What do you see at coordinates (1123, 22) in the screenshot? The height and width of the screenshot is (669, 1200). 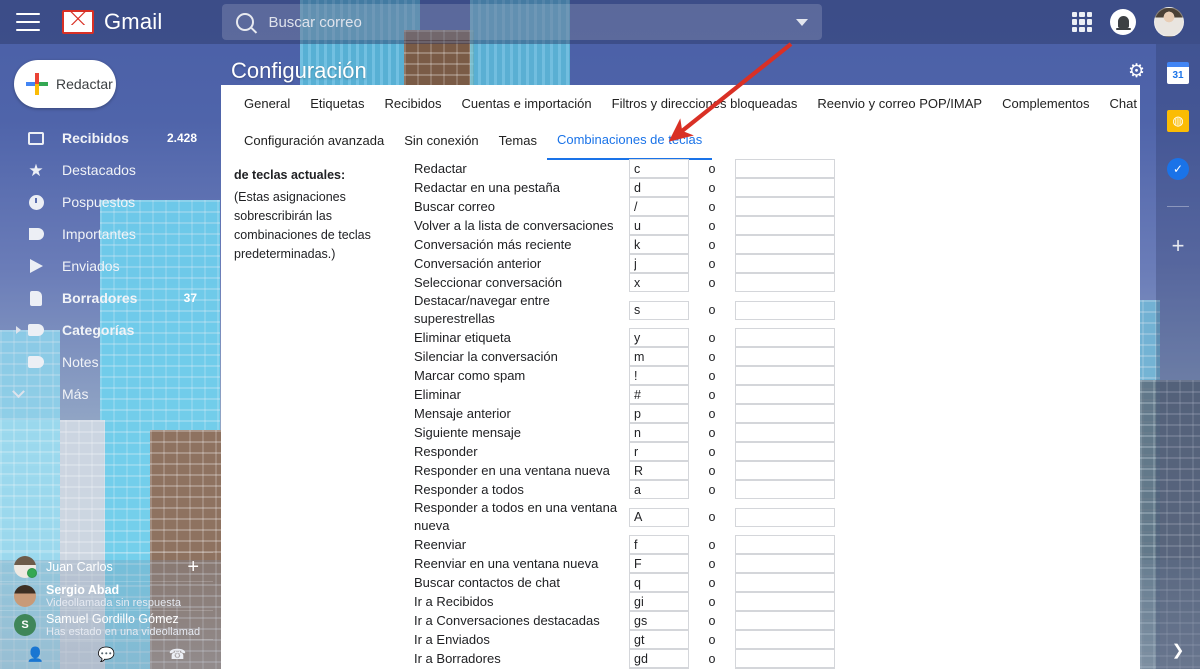 I see `notifications-bell-icon` at bounding box center [1123, 22].